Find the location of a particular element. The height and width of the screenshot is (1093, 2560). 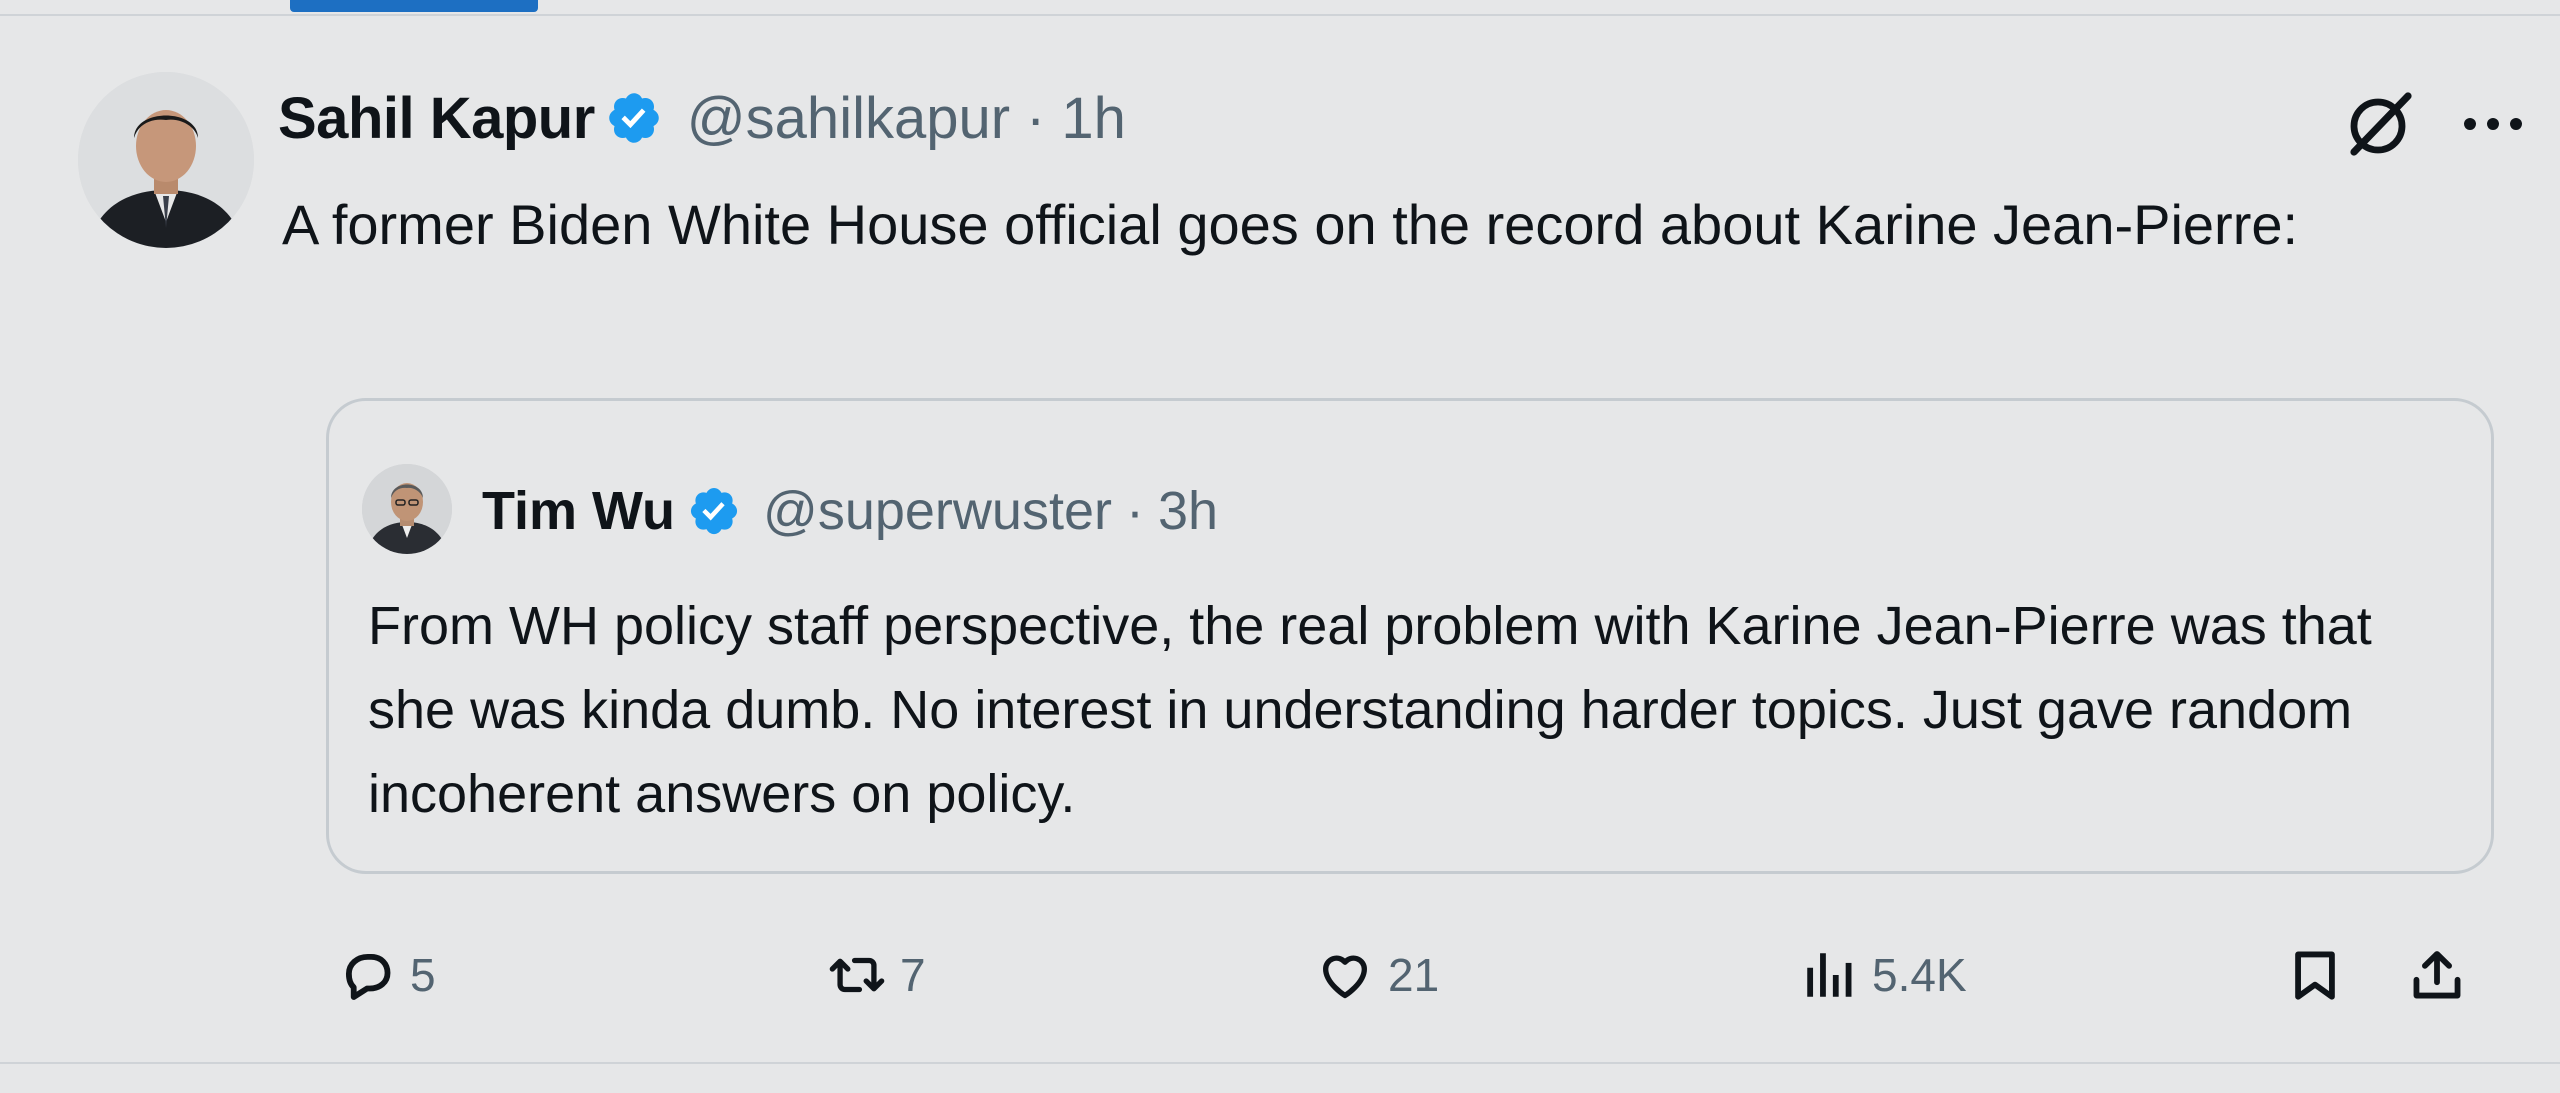

share-button is located at coordinates (2437, 975).